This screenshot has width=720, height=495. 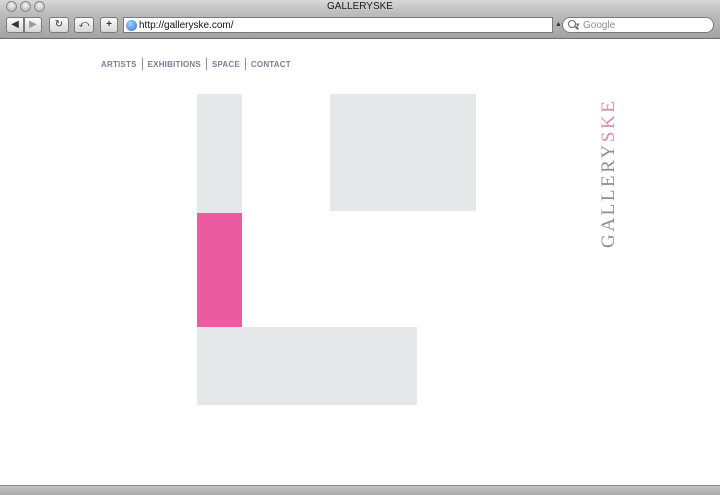 I want to click on back-arrow-icon: ◀, so click(x=15, y=24).